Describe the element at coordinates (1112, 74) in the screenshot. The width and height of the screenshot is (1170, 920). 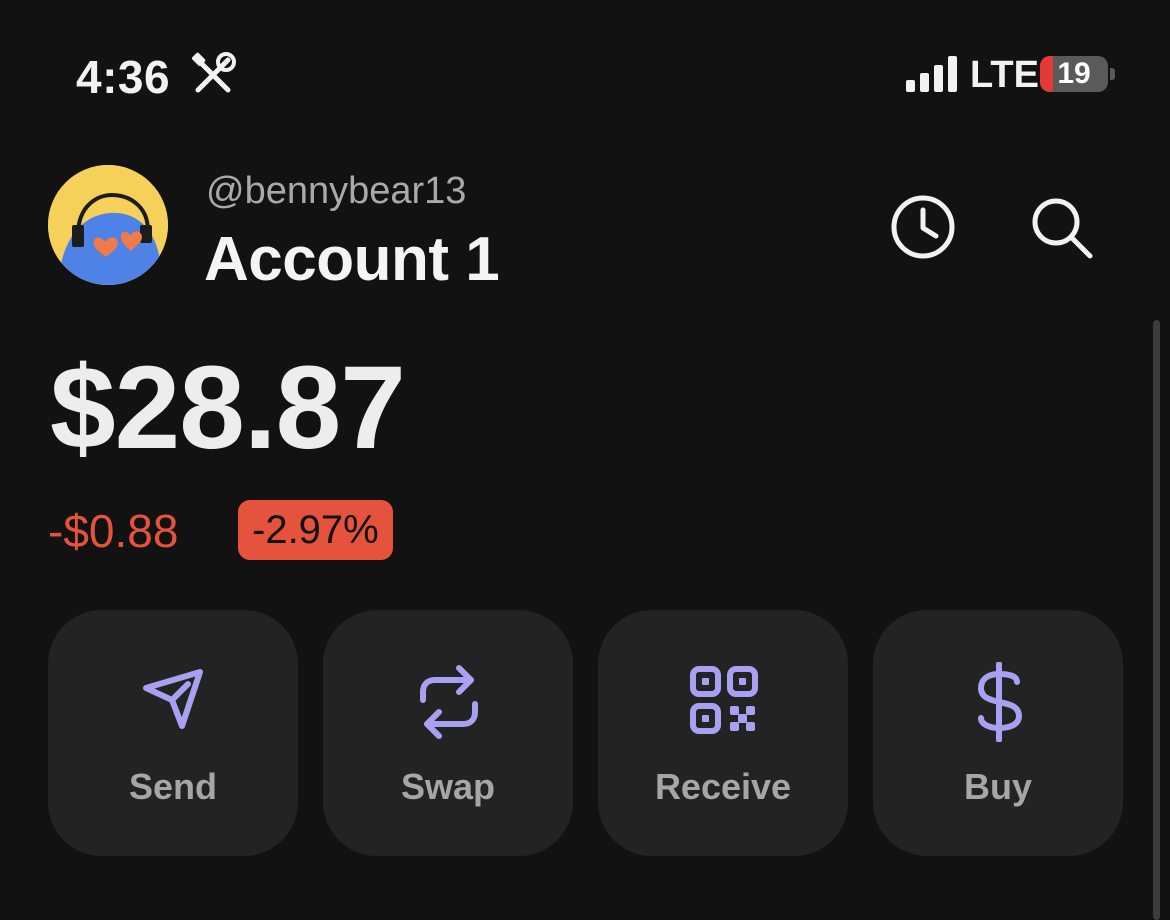
I see `battery-tip` at that location.